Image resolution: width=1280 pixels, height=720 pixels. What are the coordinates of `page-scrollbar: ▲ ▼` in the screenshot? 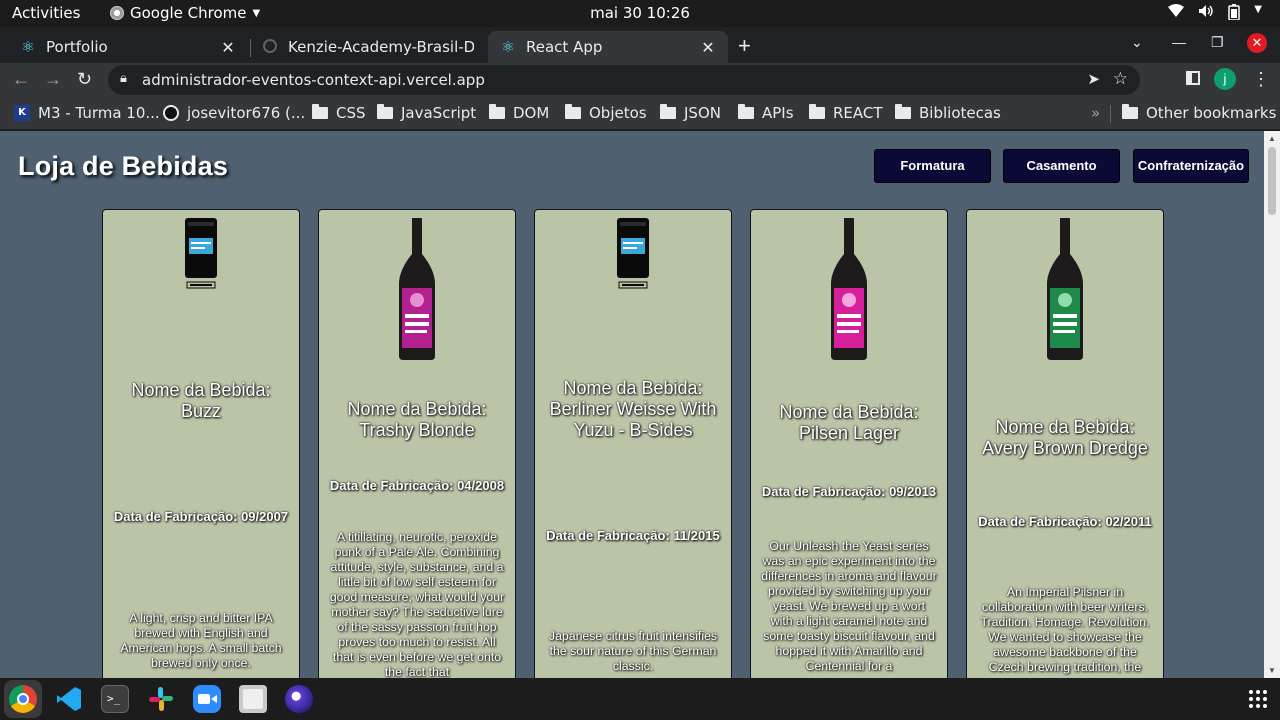 It's located at (1272, 404).